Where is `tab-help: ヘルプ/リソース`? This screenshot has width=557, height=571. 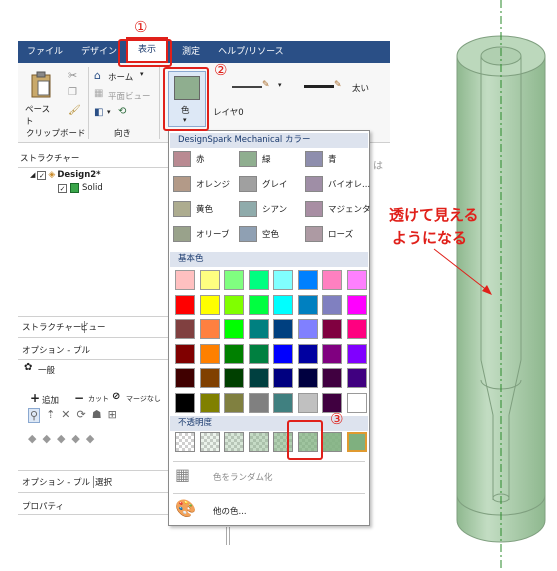 tab-help: ヘルプ/リソース is located at coordinates (251, 52).